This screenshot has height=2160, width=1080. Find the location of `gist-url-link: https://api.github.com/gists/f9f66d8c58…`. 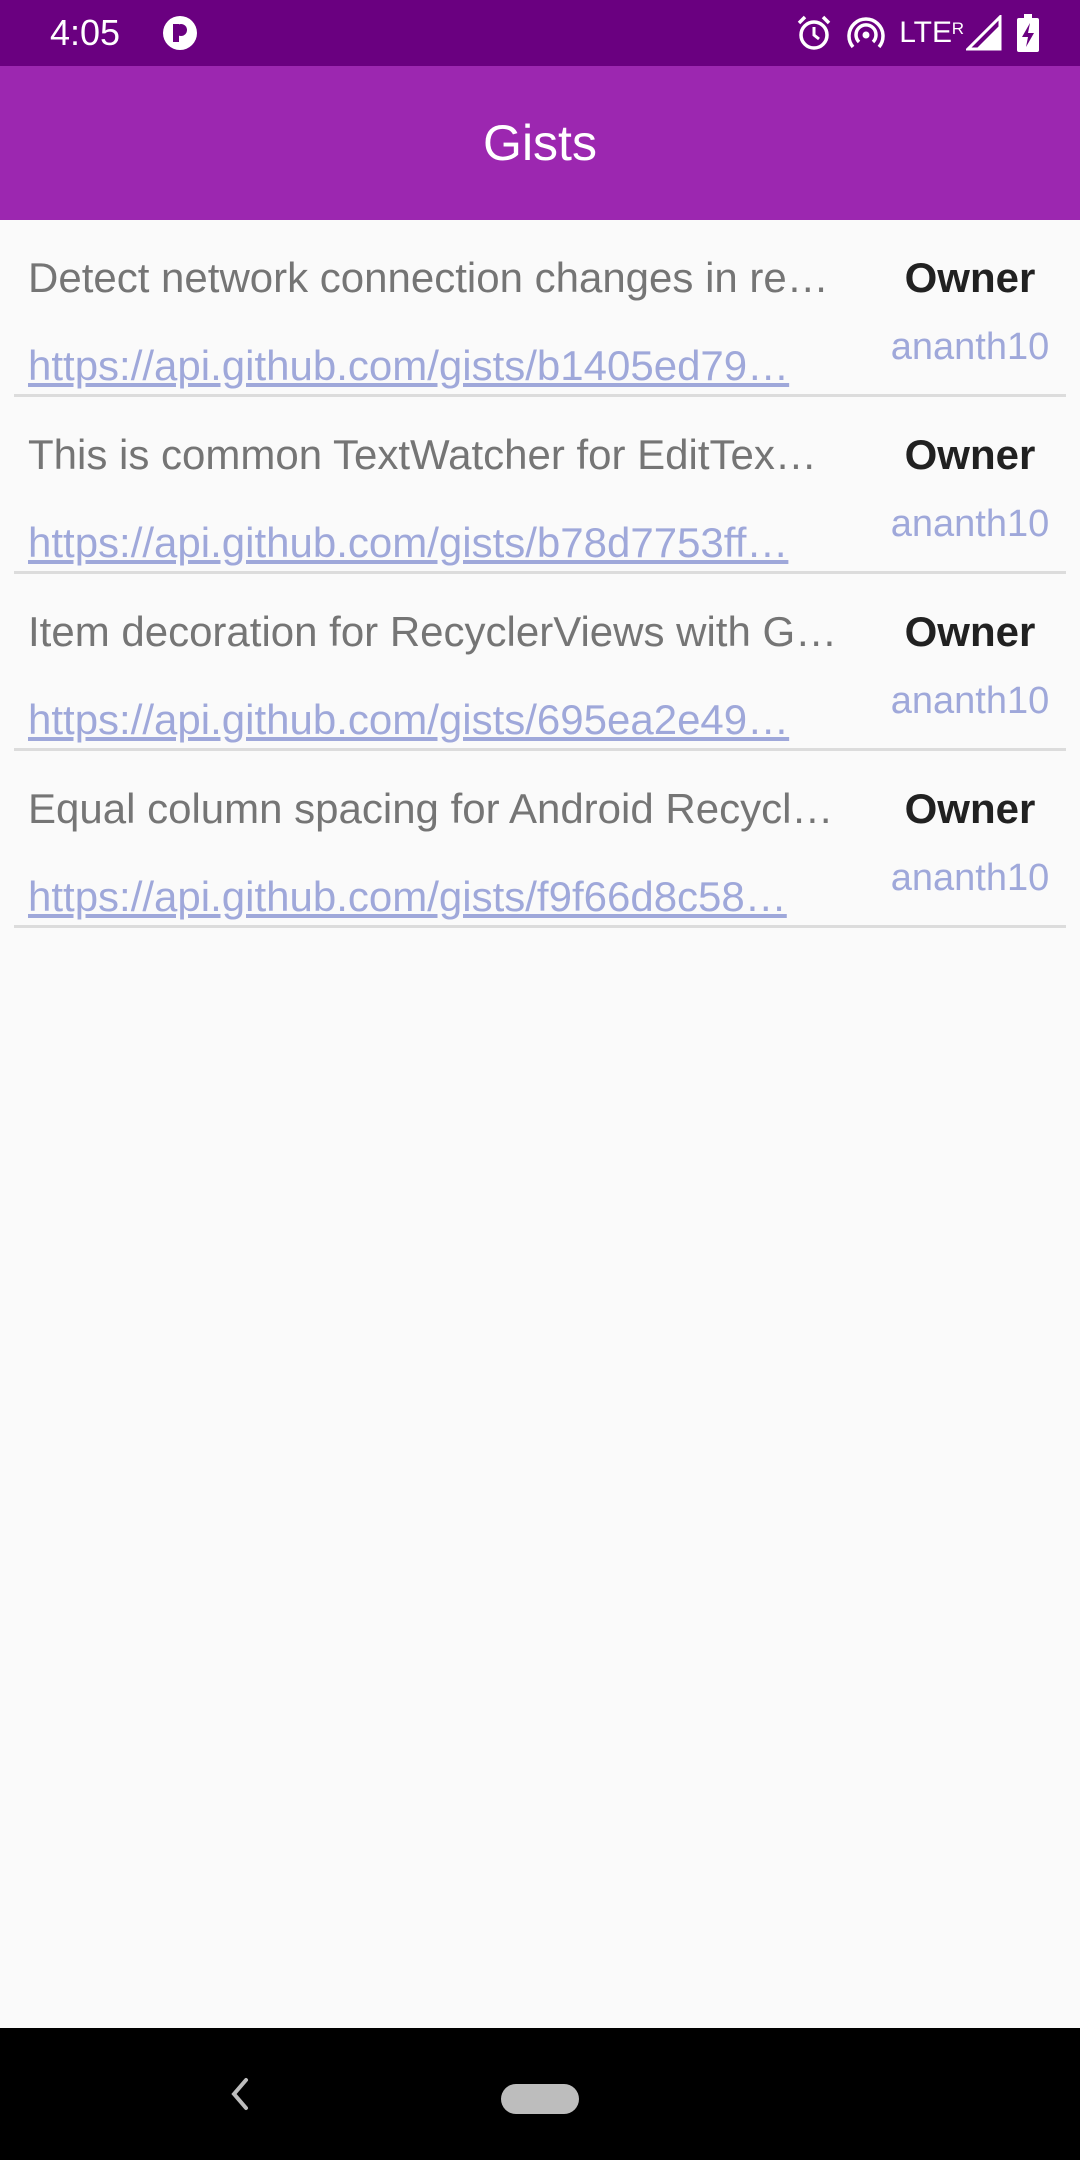

gist-url-link: https://api.github.com/gists/f9f66d8c58… is located at coordinates (450, 897).